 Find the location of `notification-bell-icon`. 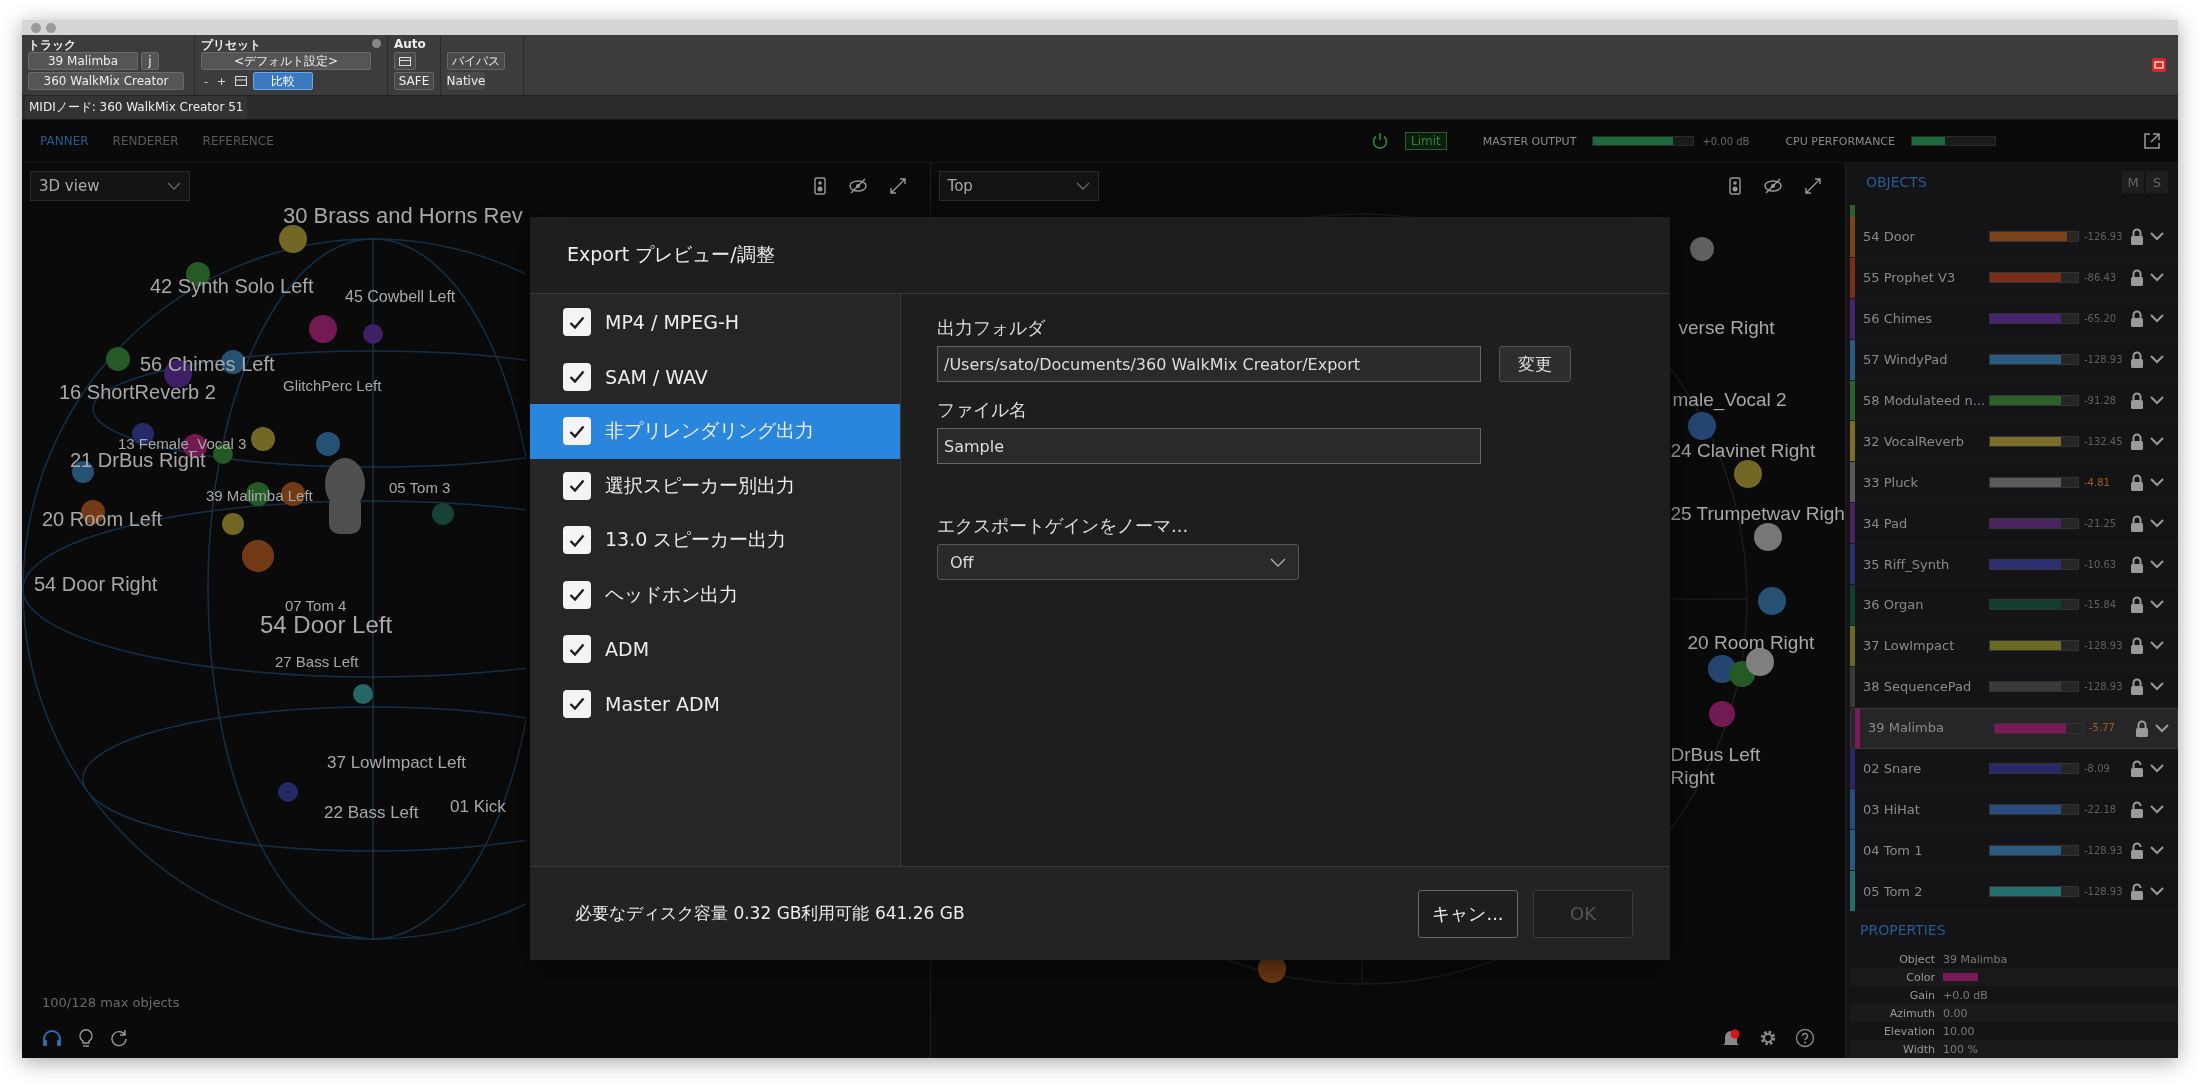

notification-bell-icon is located at coordinates (1731, 1038).